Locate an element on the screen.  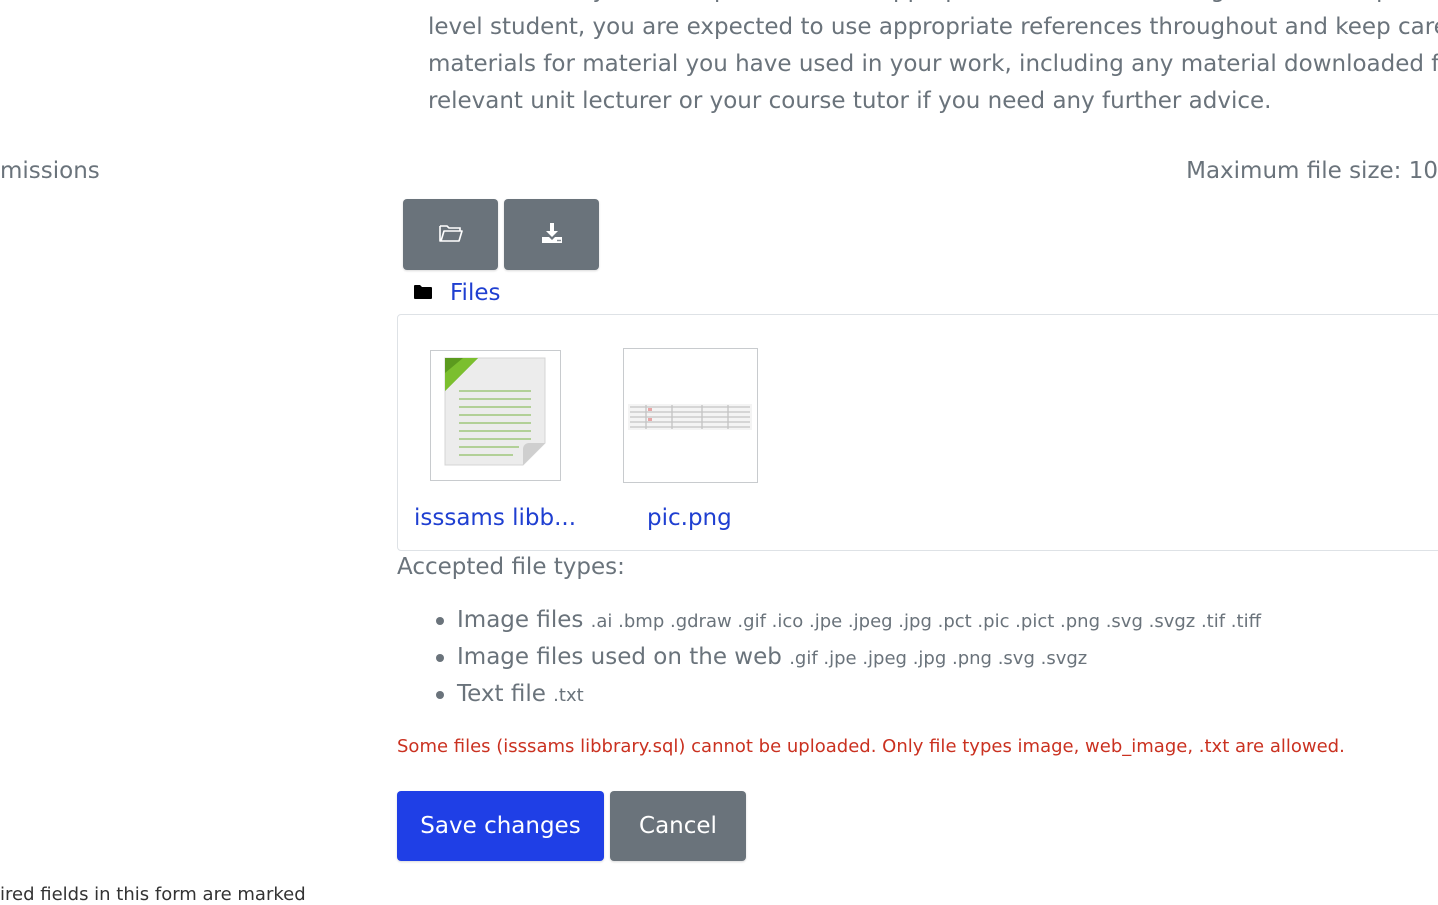
accepted-file-types-heading: Accepted file types: is located at coordinates (511, 567).